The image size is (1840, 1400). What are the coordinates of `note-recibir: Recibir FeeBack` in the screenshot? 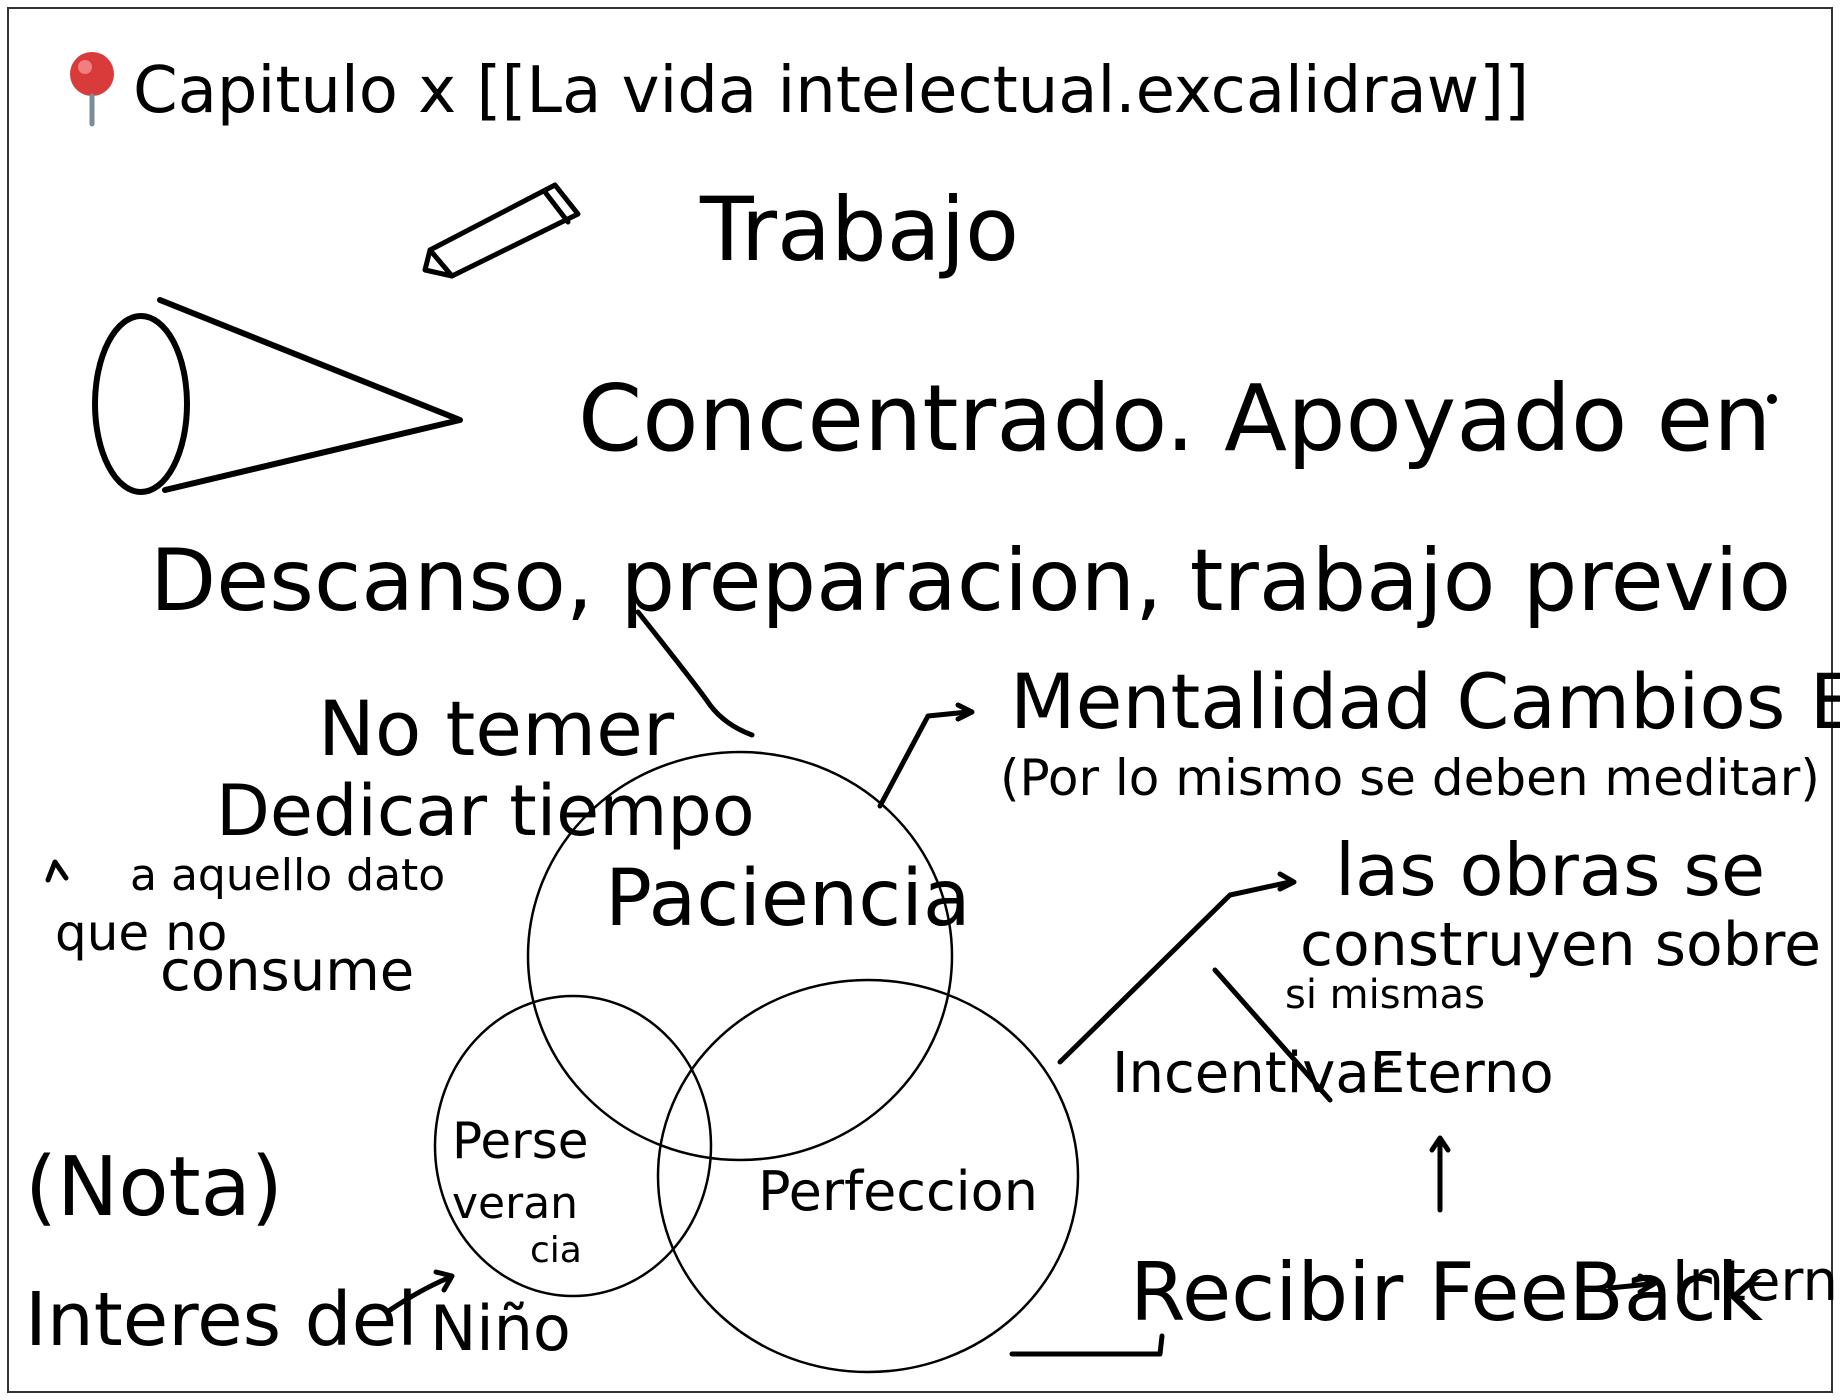 It's located at (1447, 1292).